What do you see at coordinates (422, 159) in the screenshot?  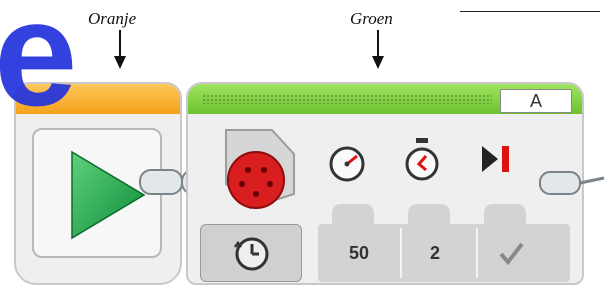 I see `timer-icon` at bounding box center [422, 159].